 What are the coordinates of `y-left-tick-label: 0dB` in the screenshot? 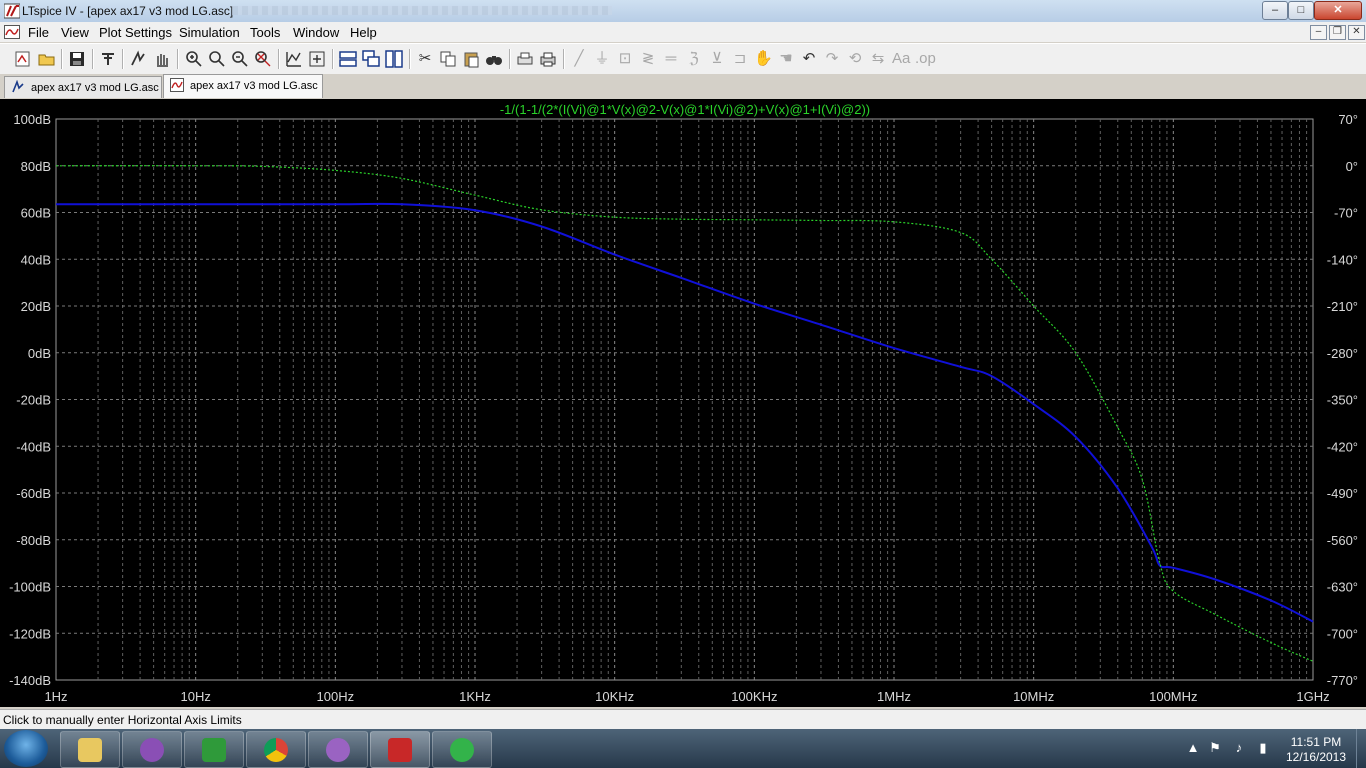 It's located at (39, 353).